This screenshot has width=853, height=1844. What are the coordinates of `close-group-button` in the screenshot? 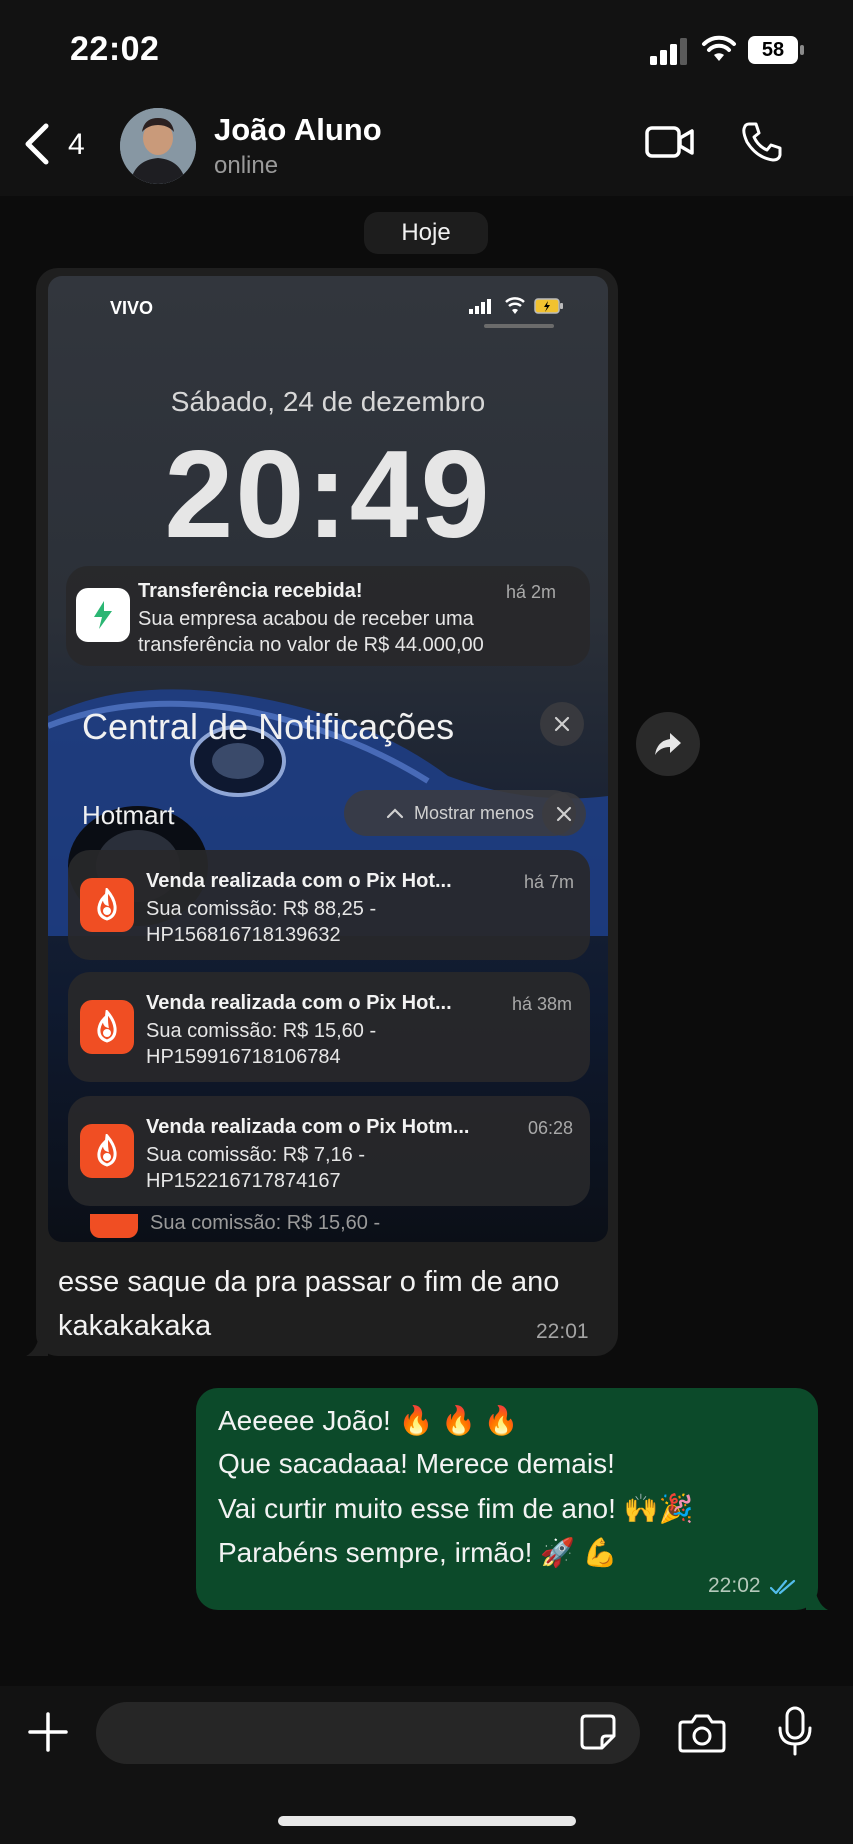 It's located at (564, 814).